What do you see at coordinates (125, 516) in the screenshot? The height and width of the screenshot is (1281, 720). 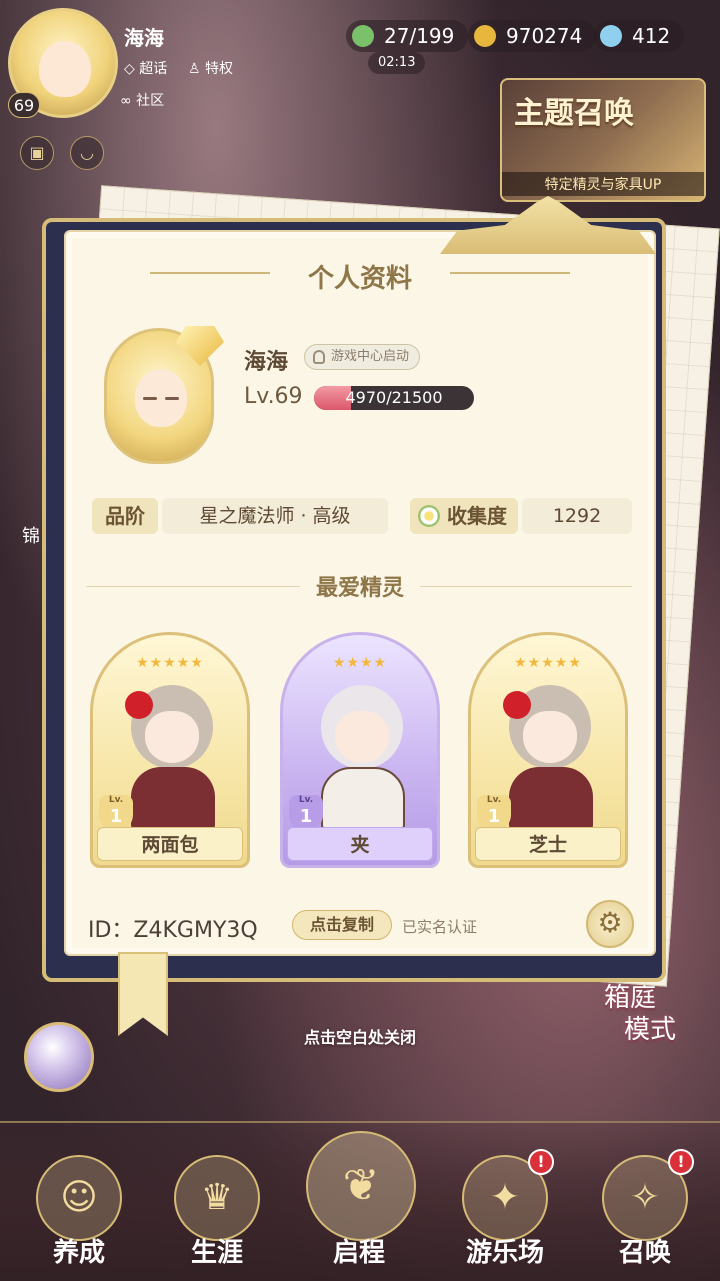 I see `rank-label: 品阶` at bounding box center [125, 516].